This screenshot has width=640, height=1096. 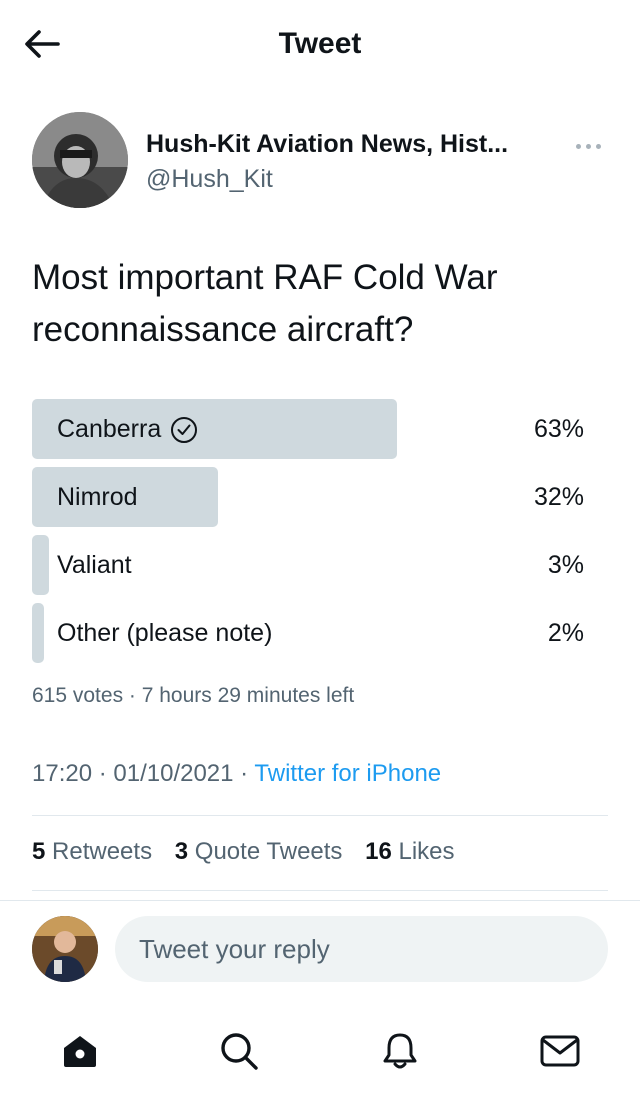 I want to click on tab-home, so click(x=80, y=1051).